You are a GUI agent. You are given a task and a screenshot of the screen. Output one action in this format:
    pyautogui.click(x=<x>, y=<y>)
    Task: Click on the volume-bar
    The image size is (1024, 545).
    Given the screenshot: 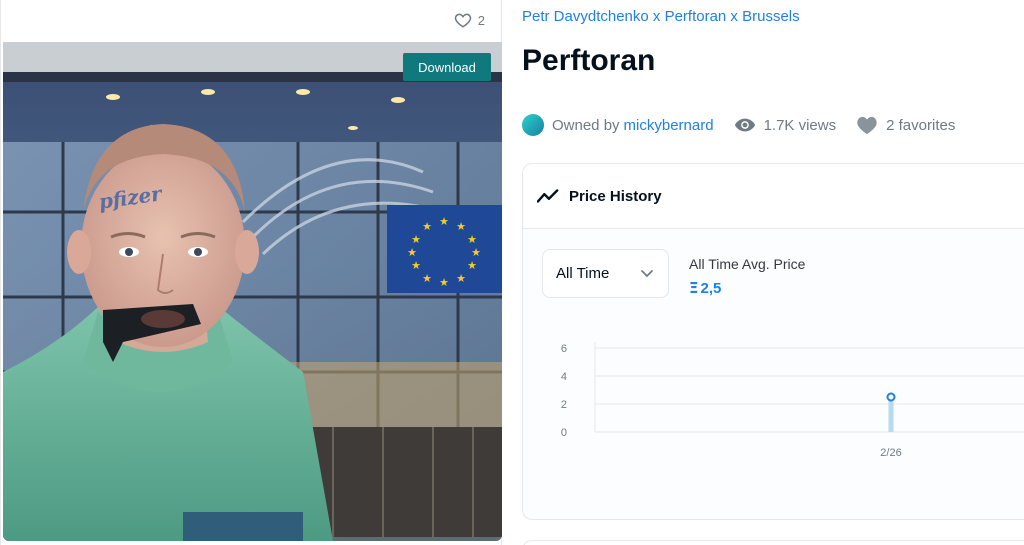 What is the action you would take?
    pyautogui.click(x=891, y=414)
    